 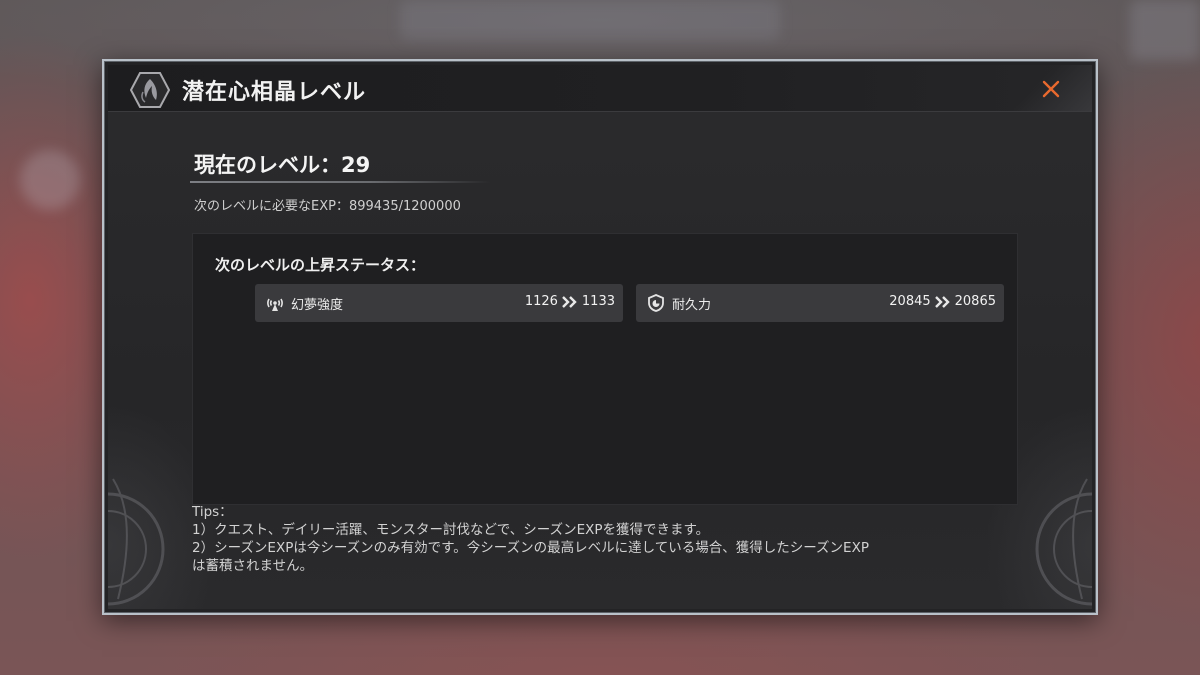 What do you see at coordinates (1063, 542) in the screenshot?
I see `ornament-right` at bounding box center [1063, 542].